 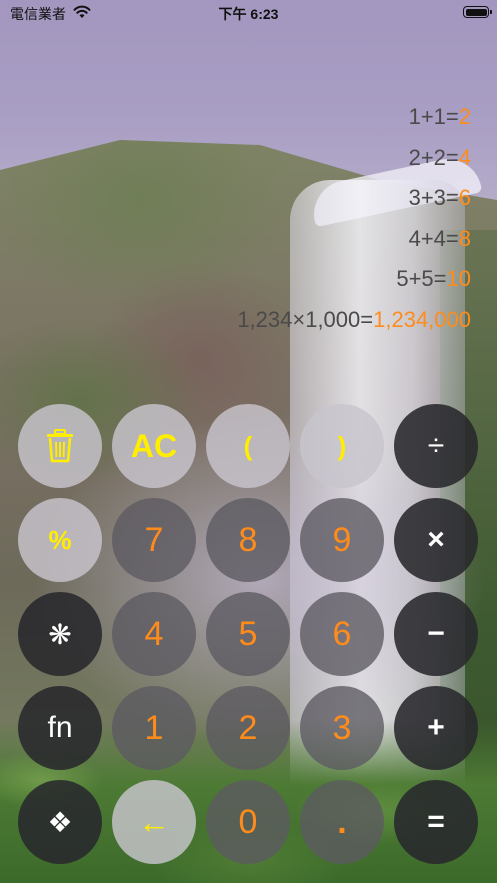 I want to click on clock: 下午 6:23, so click(x=248, y=14).